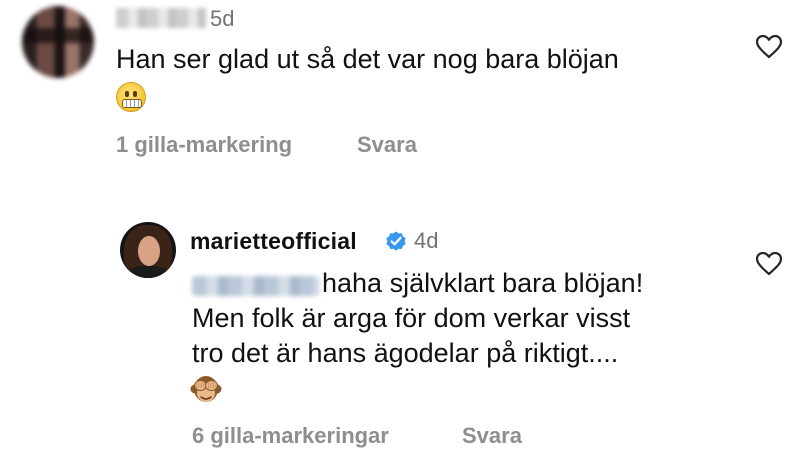  What do you see at coordinates (131, 97) in the screenshot?
I see `grimacing-face-emoji` at bounding box center [131, 97].